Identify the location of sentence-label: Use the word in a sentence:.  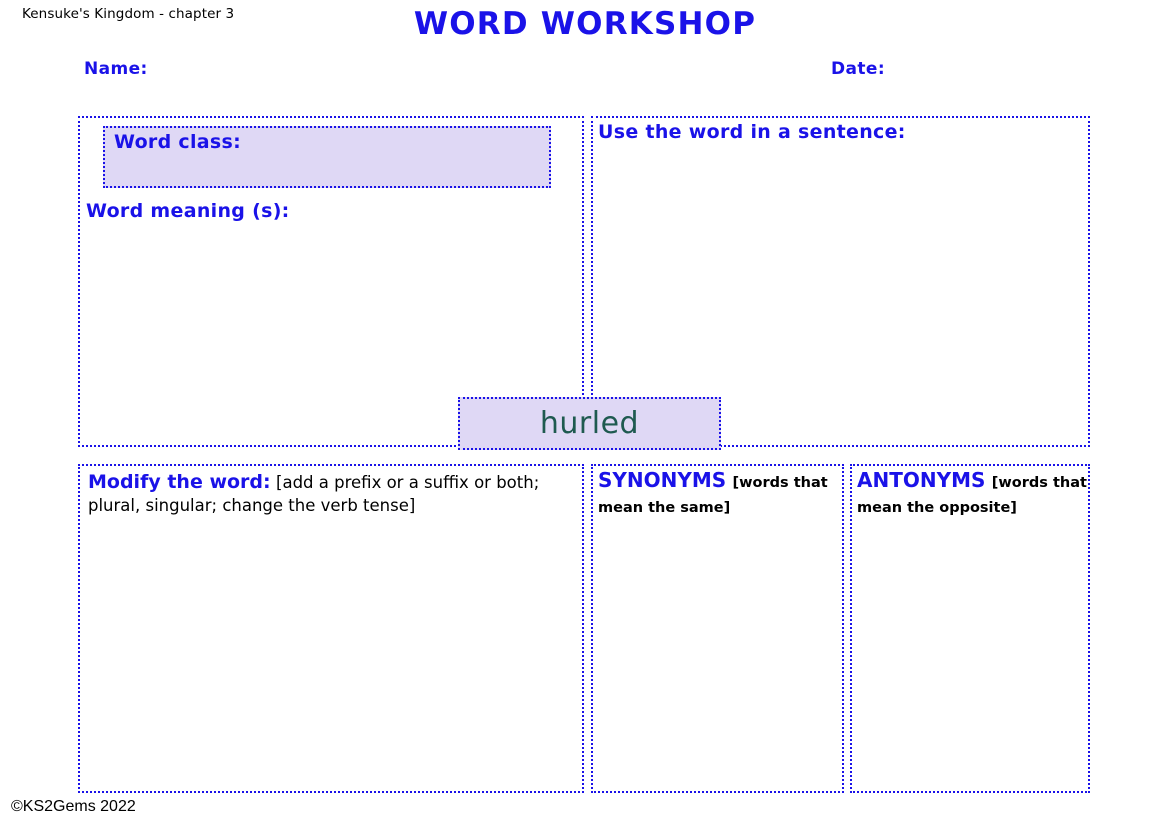
(752, 132).